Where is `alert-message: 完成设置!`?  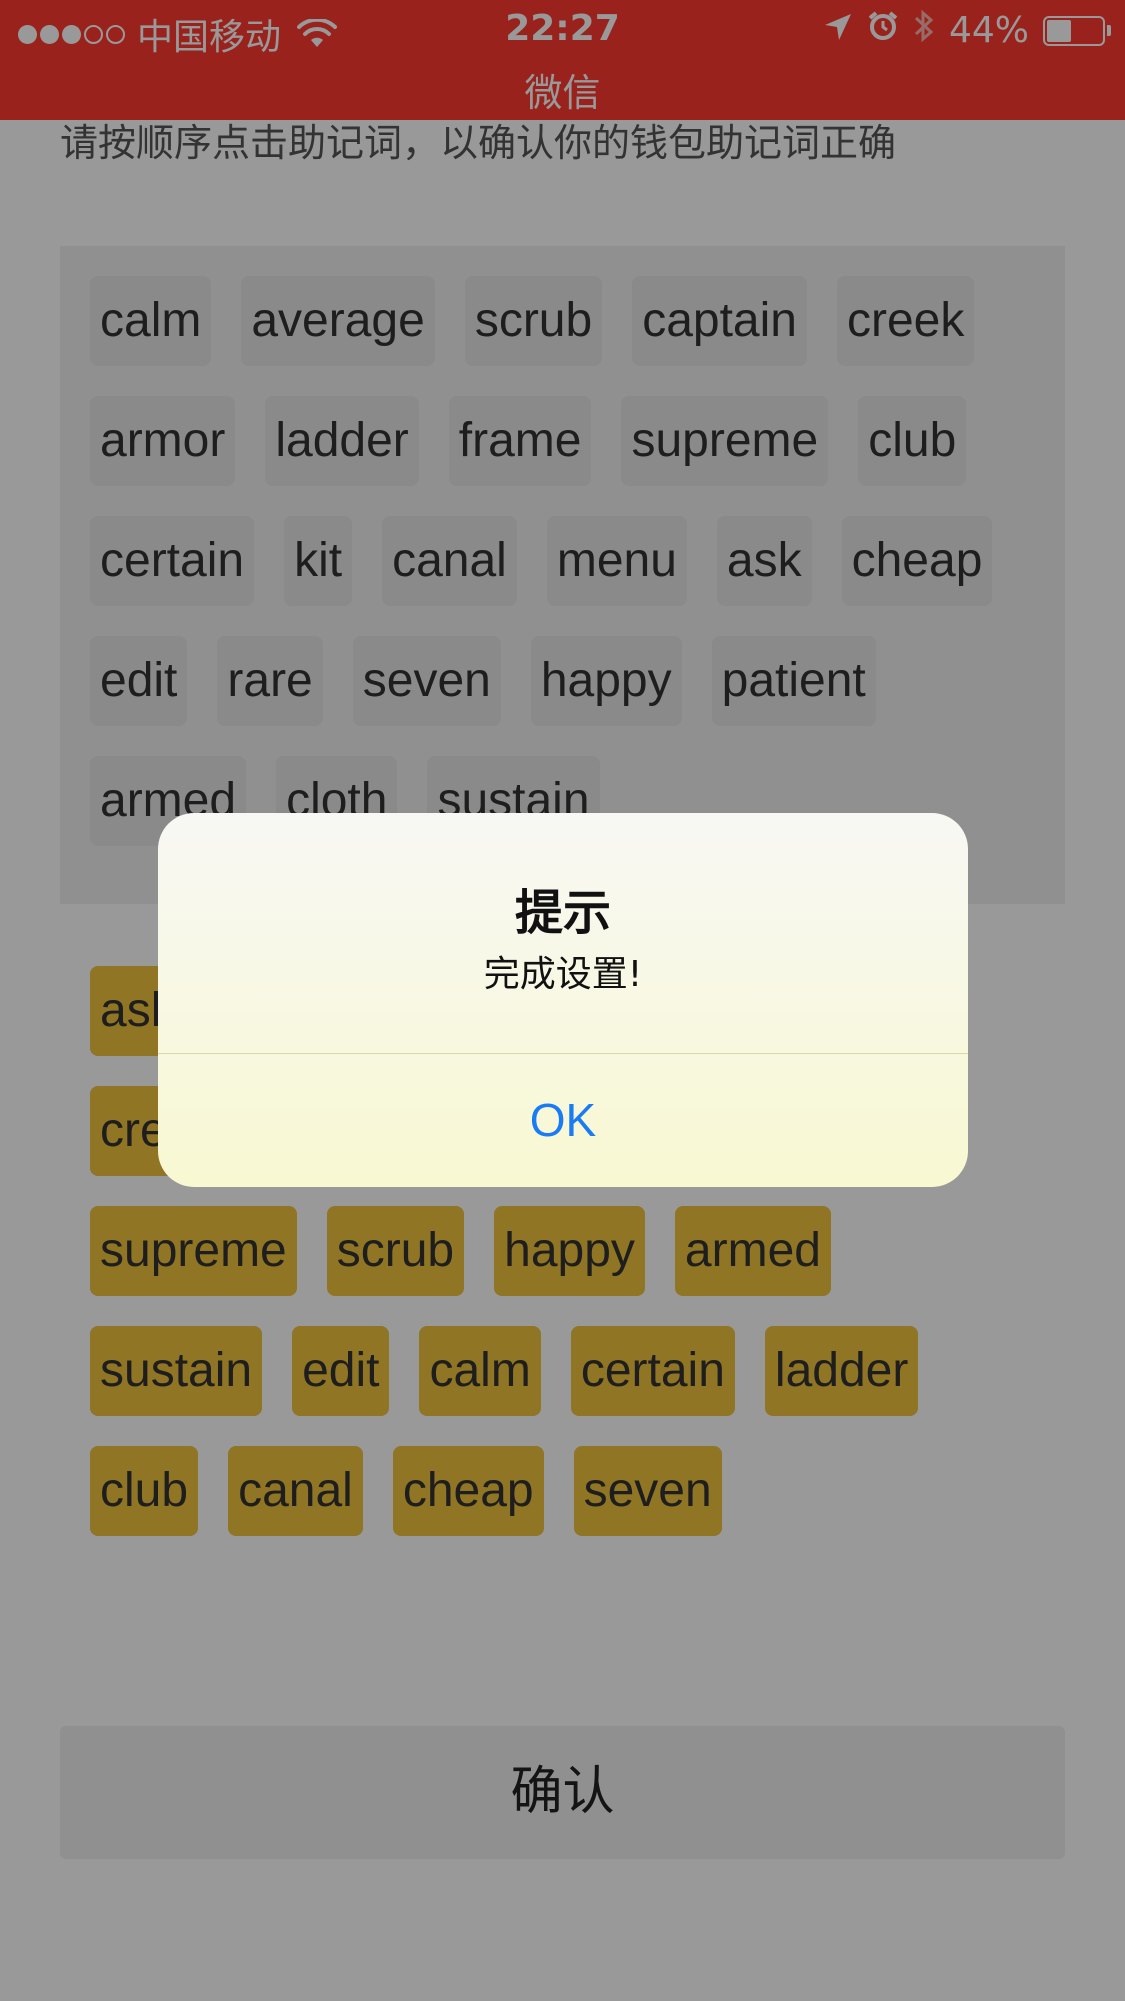 alert-message: 完成设置! is located at coordinates (563, 974).